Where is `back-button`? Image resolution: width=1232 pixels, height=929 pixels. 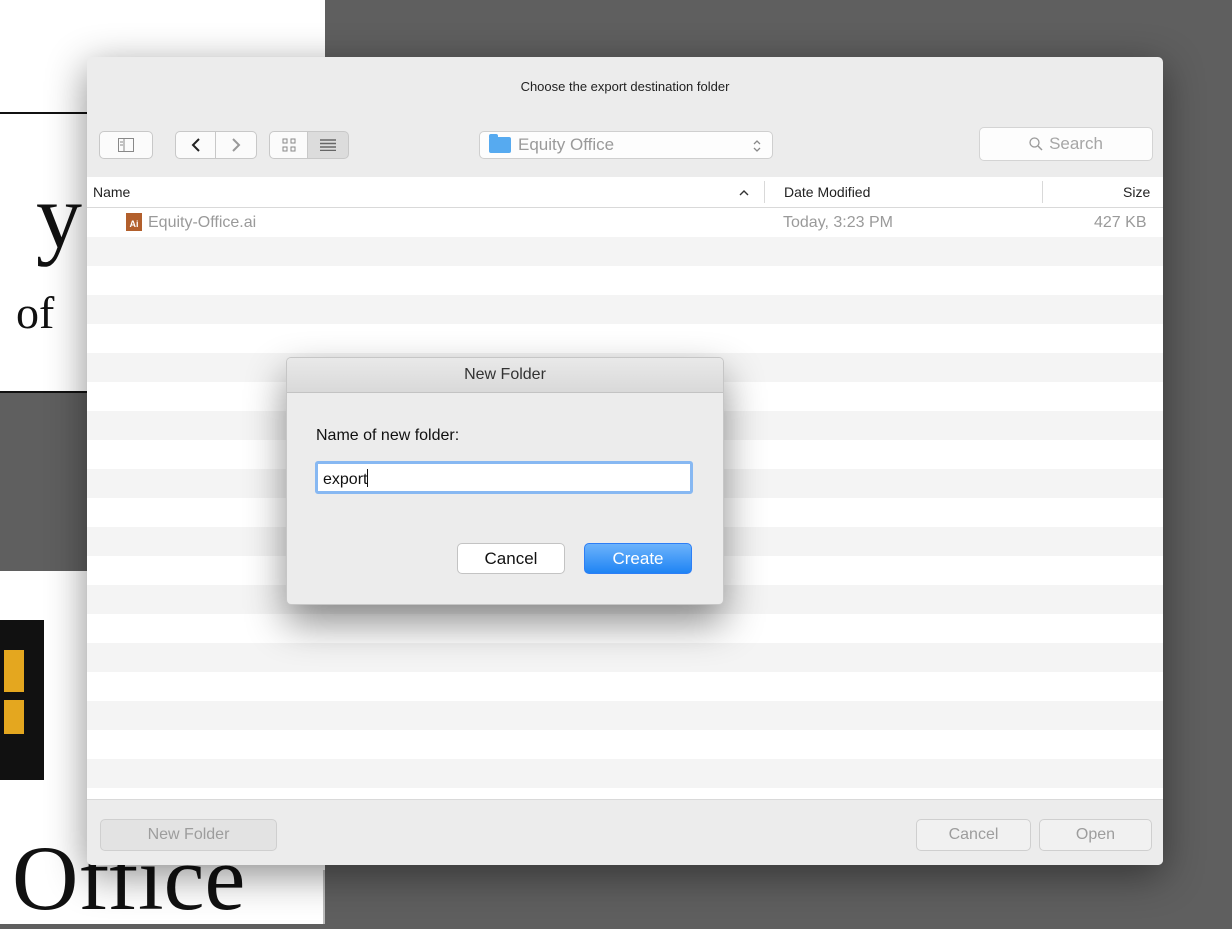 back-button is located at coordinates (195, 145).